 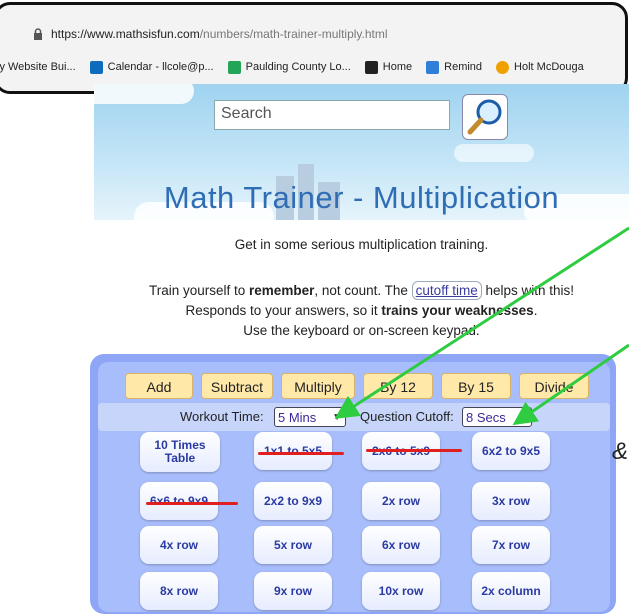 I want to click on exercise-button: 3x row, so click(x=511, y=501).